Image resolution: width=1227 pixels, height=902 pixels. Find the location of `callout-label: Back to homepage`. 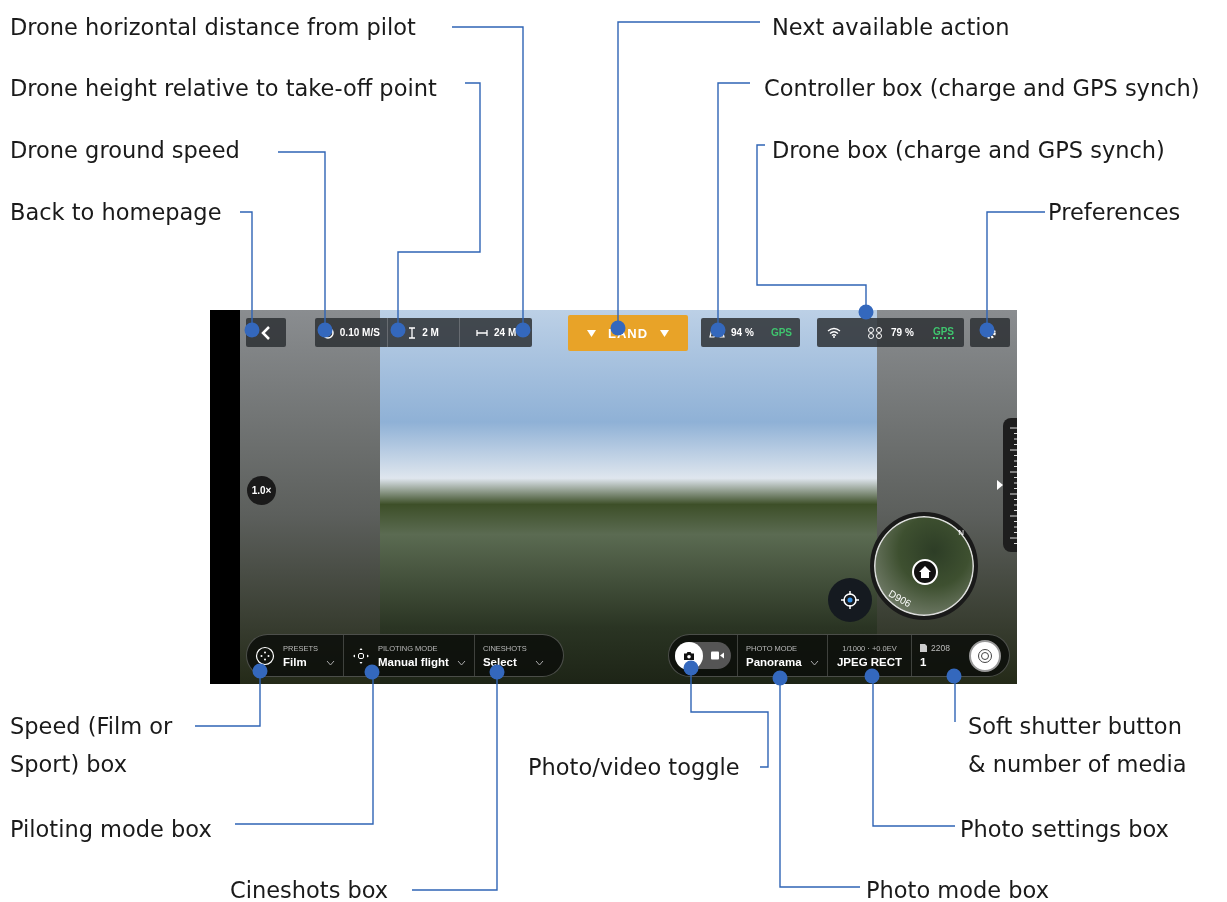

callout-label: Back to homepage is located at coordinates (116, 212).